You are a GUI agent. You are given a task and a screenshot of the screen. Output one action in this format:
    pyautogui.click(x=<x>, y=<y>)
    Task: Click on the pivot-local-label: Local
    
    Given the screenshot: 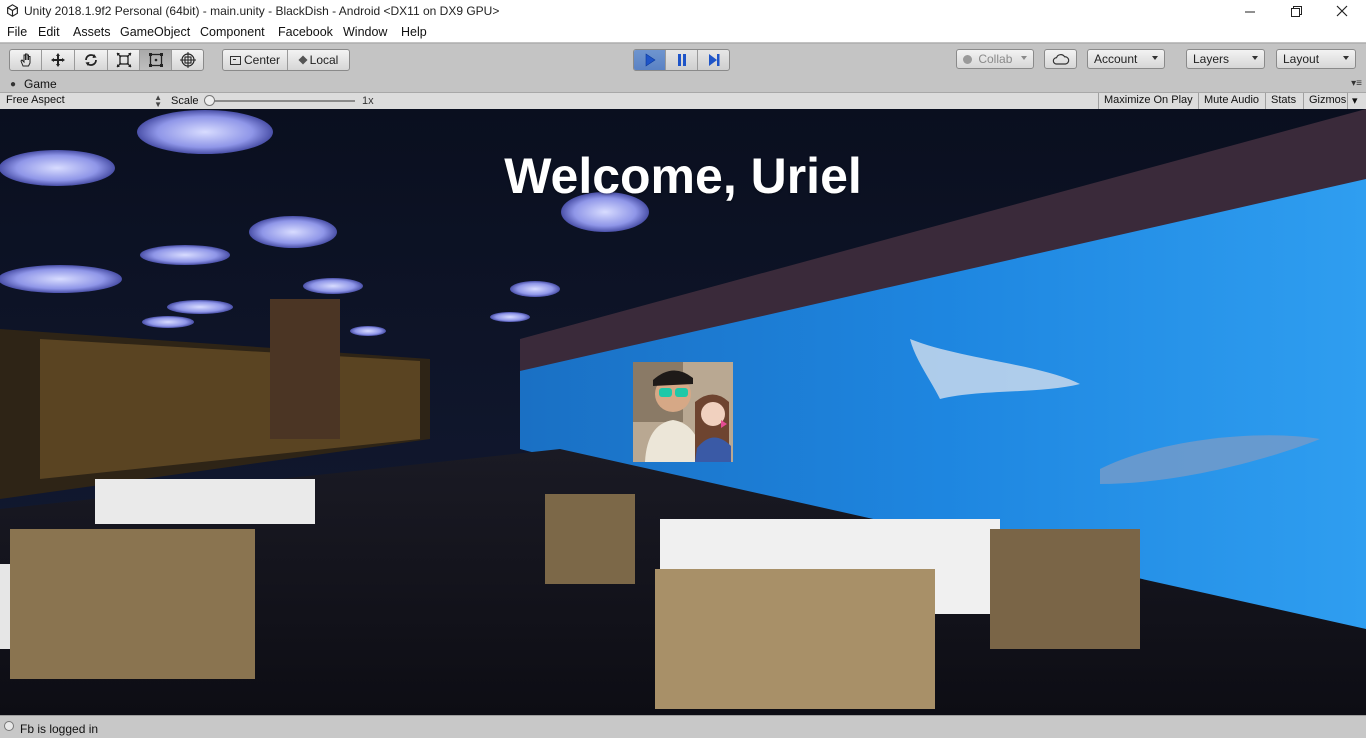 What is the action you would take?
    pyautogui.click(x=324, y=60)
    